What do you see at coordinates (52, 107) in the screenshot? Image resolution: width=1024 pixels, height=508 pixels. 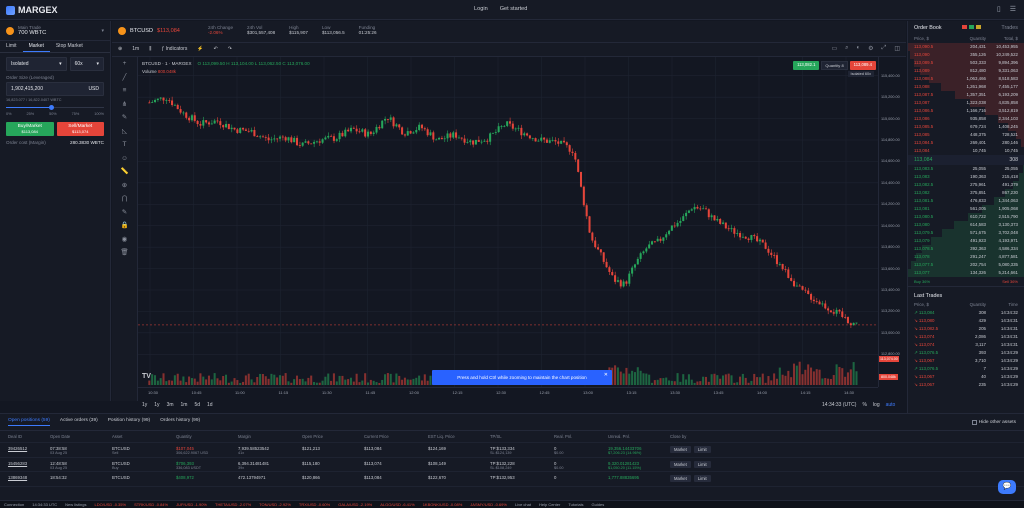 I see `slider-handle` at bounding box center [52, 107].